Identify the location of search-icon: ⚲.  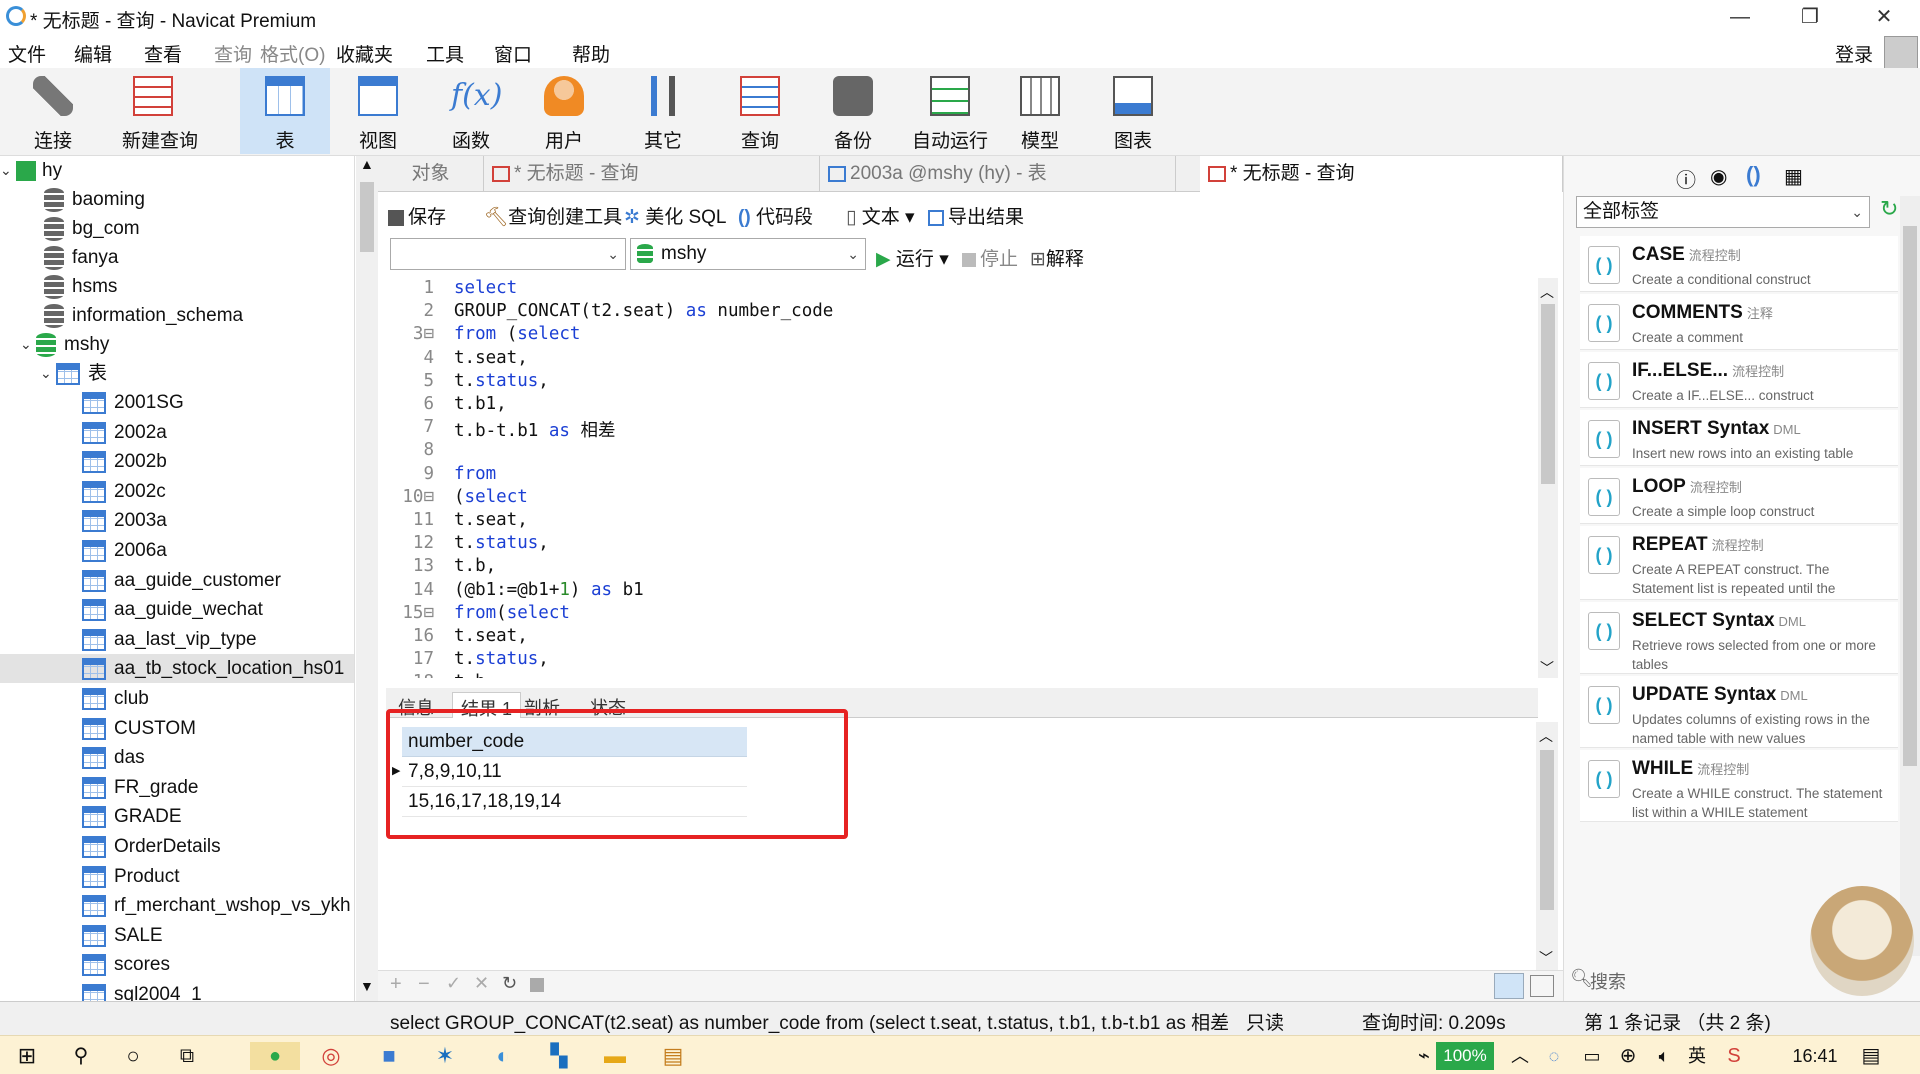
(81, 1056).